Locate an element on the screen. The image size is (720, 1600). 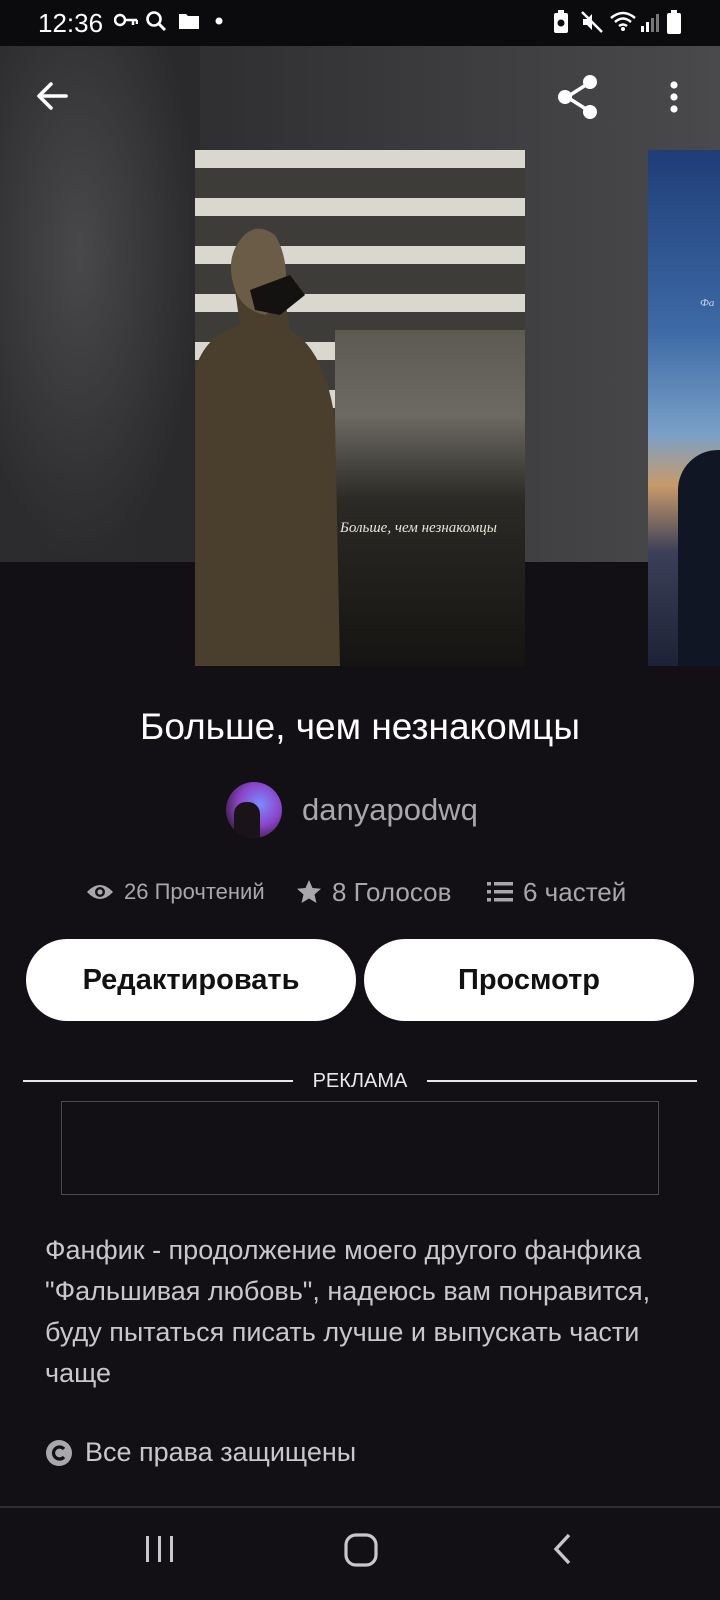
key-icon is located at coordinates (126, 20).